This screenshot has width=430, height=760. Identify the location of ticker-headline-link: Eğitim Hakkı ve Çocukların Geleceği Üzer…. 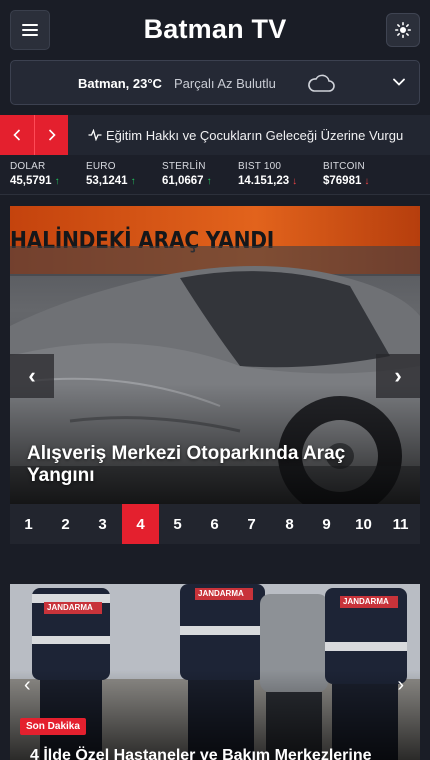
(245, 135).